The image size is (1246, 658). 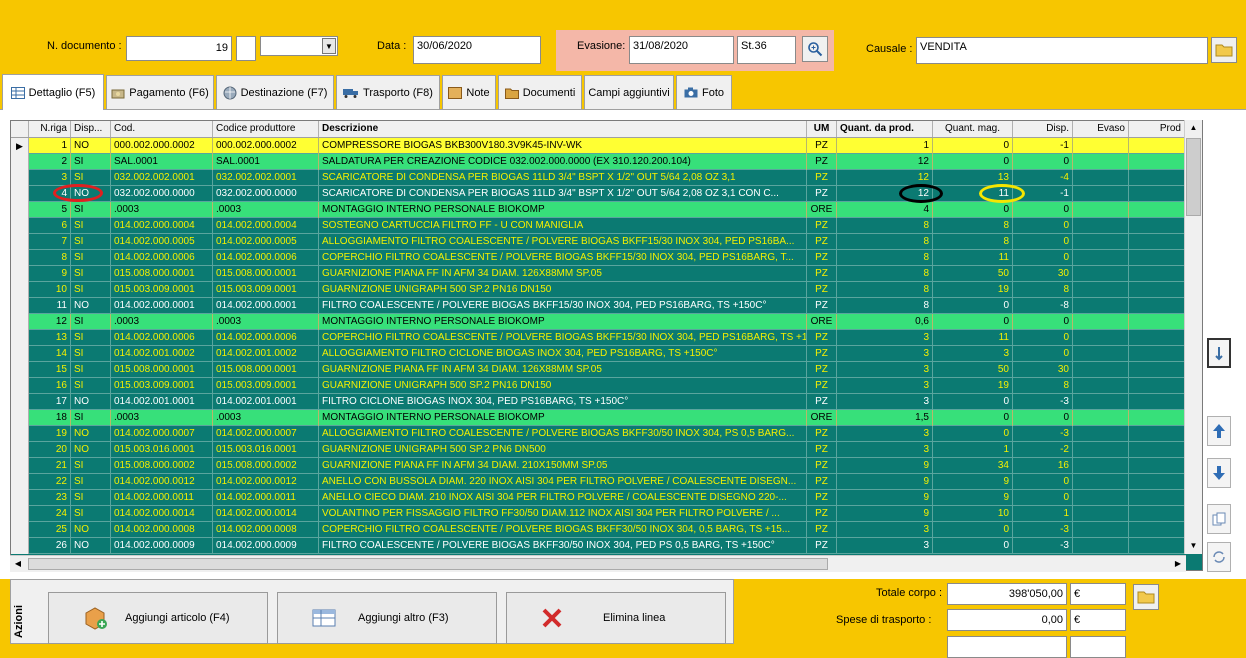 What do you see at coordinates (973, 514) in the screenshot?
I see `cell-quant-mag: 10` at bounding box center [973, 514].